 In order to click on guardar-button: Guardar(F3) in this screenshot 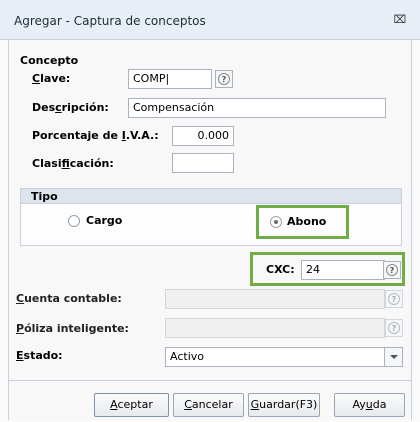, I will do `click(284, 405)`.